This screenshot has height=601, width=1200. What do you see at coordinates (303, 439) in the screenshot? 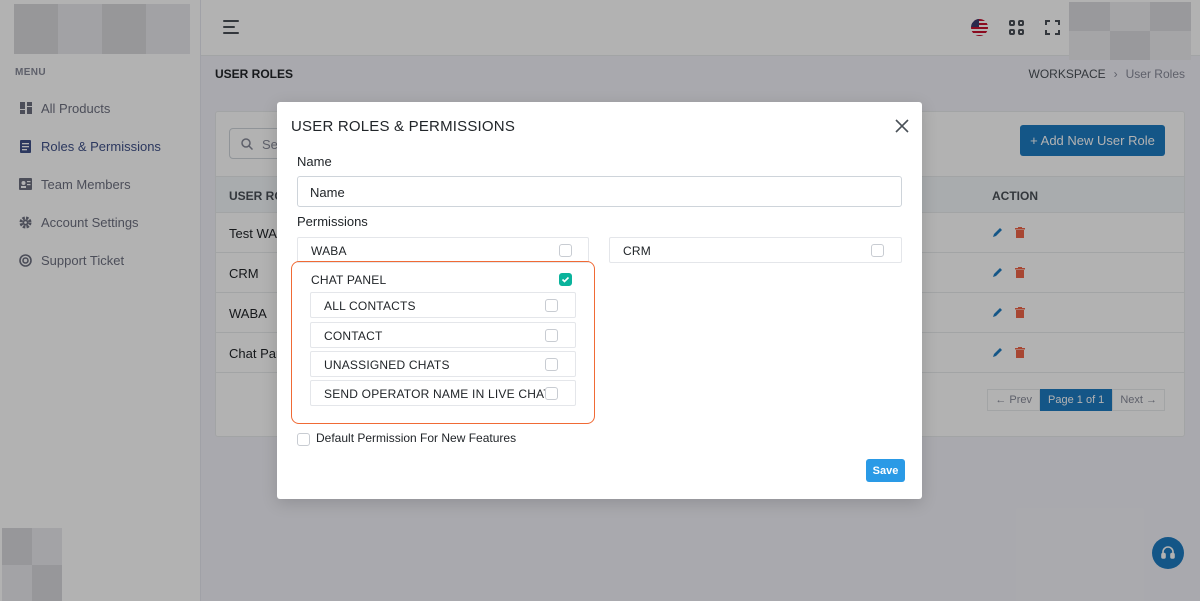
I see `default-permission-checkbox` at bounding box center [303, 439].